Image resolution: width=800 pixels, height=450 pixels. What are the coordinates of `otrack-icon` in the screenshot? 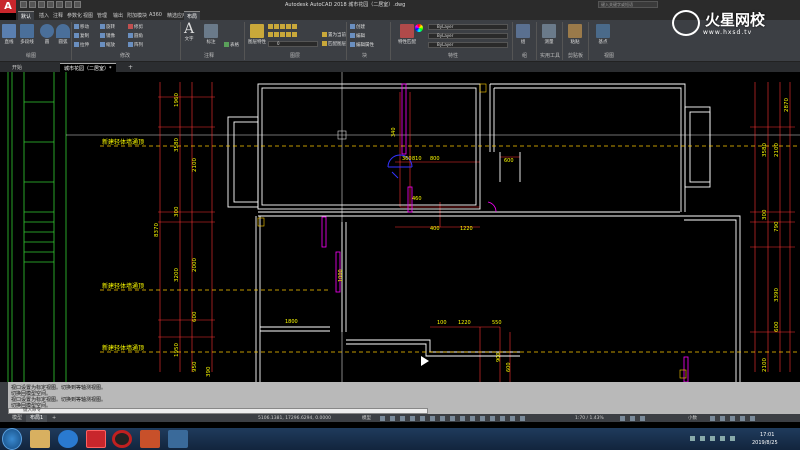 It's located at (432, 418).